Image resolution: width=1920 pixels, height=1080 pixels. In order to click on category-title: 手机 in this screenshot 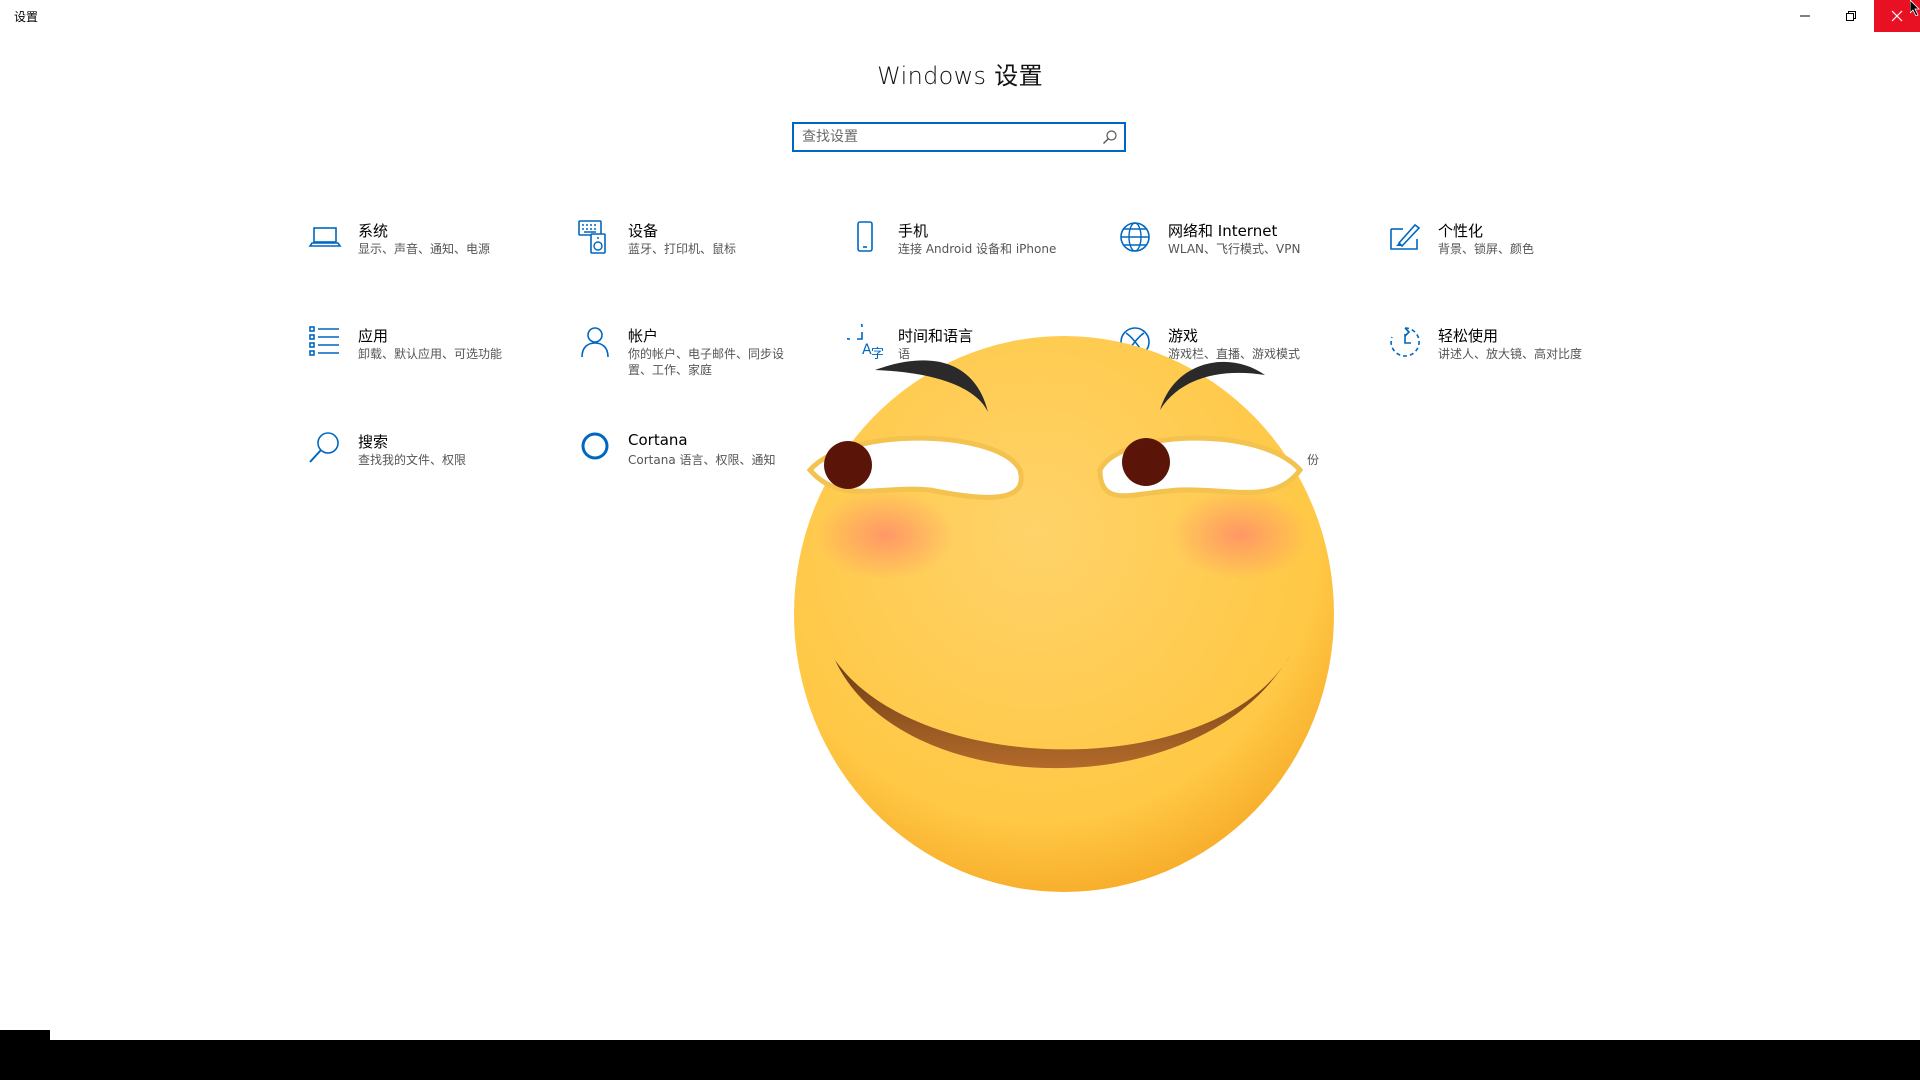, I will do `click(913, 231)`.